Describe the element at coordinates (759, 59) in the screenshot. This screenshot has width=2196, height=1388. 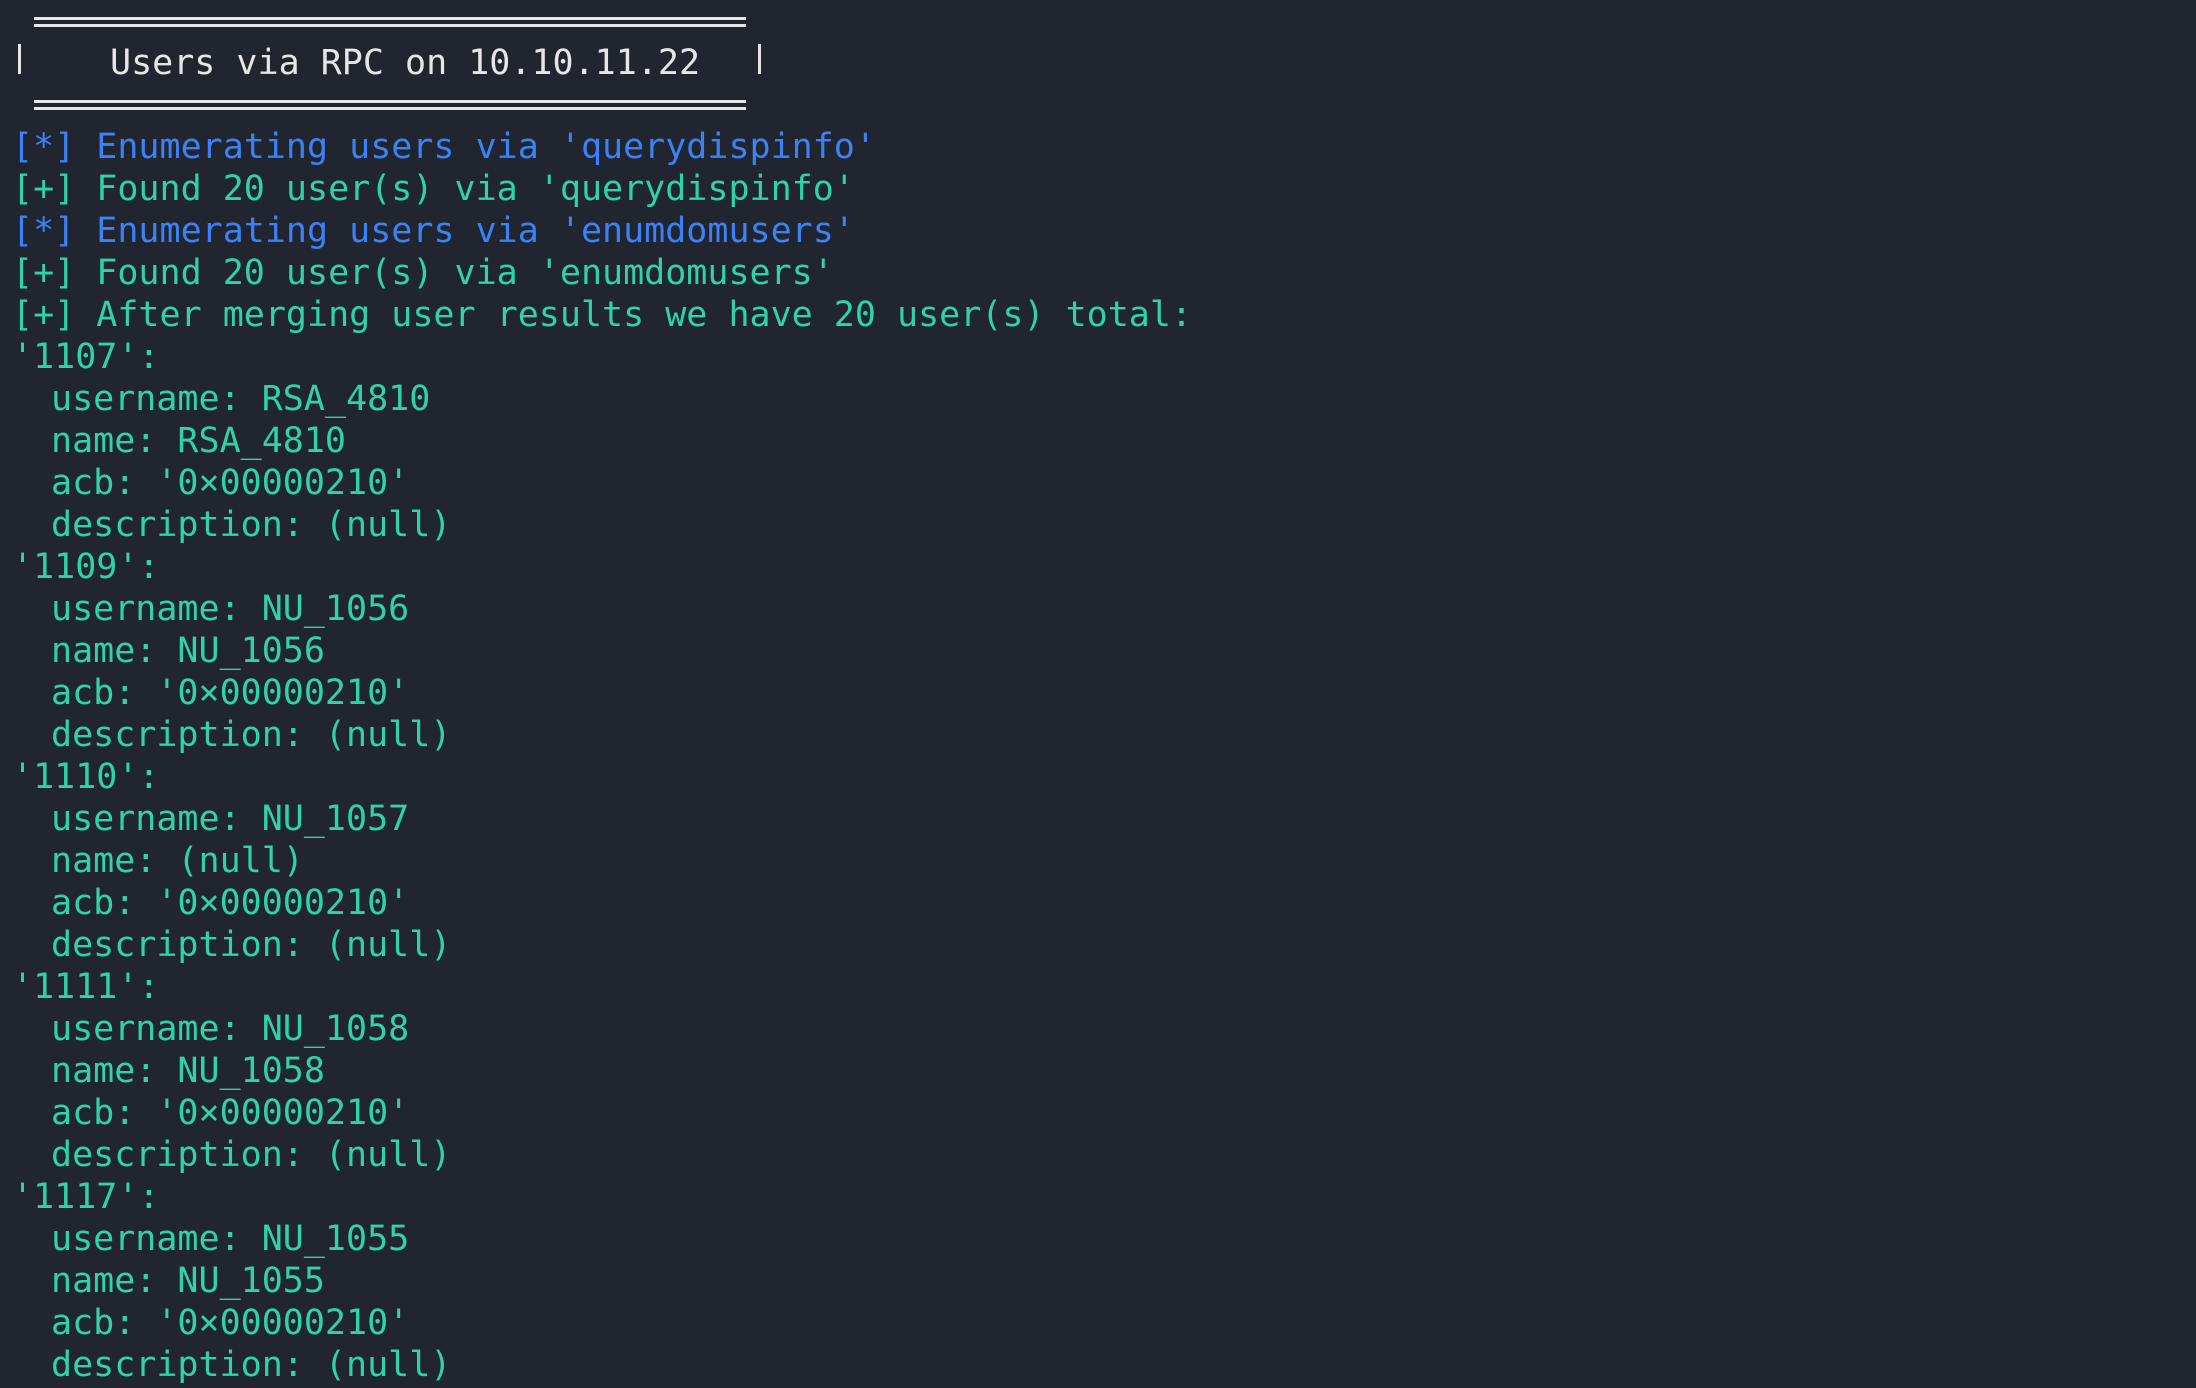
I see `banner-right-bar` at that location.